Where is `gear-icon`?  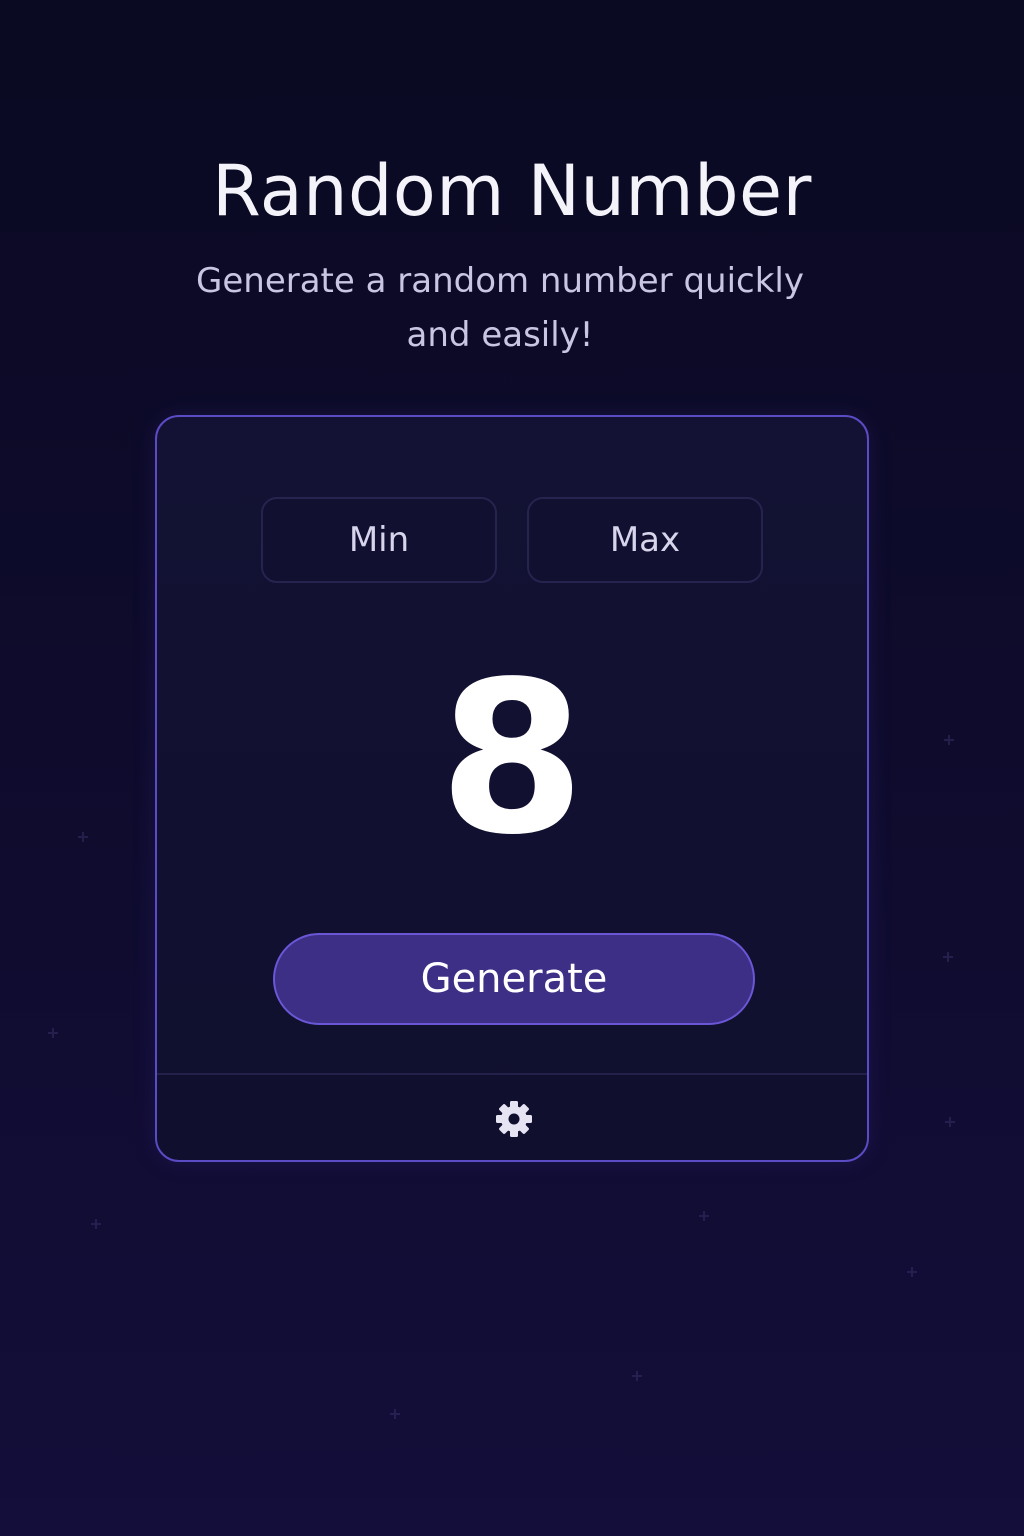 gear-icon is located at coordinates (514, 1119).